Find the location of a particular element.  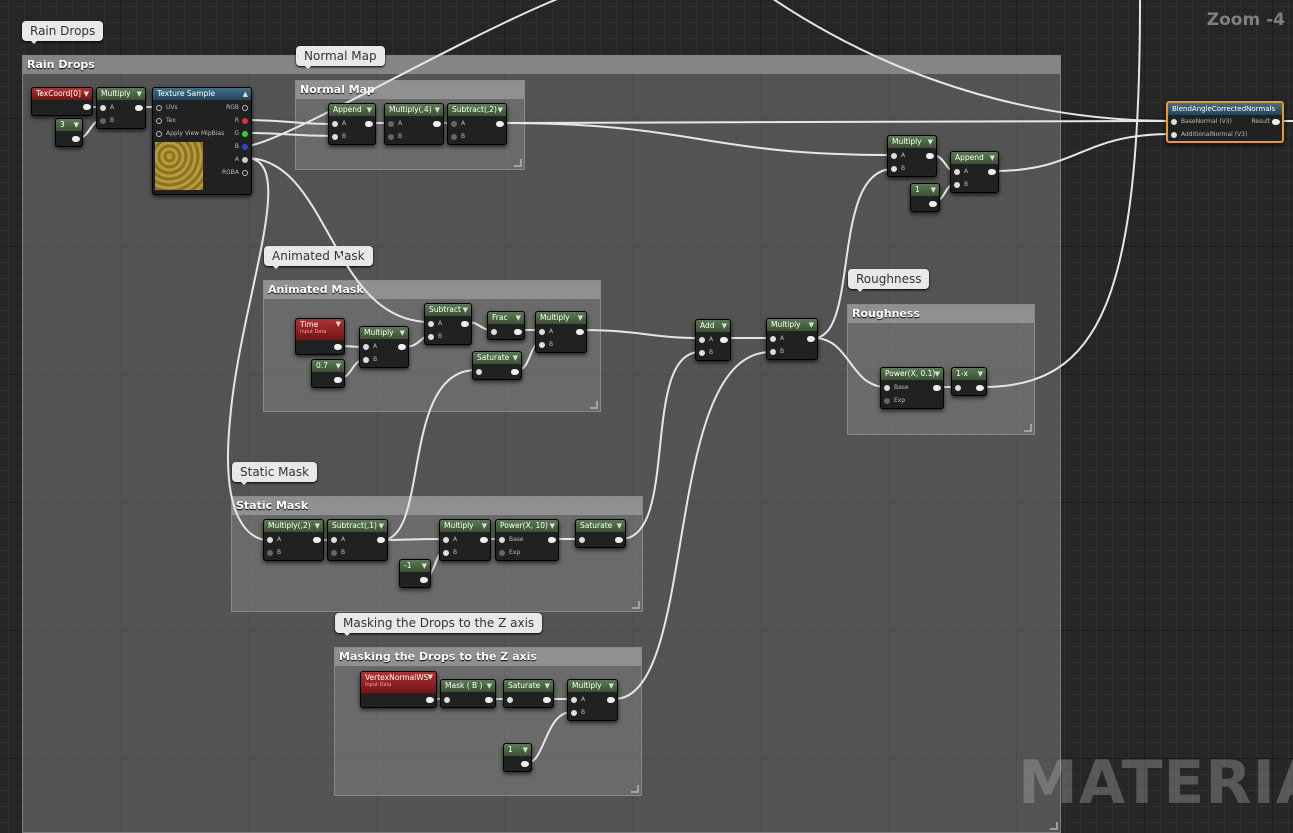

chevron-up-icon: ▲ is located at coordinates (245, 94).